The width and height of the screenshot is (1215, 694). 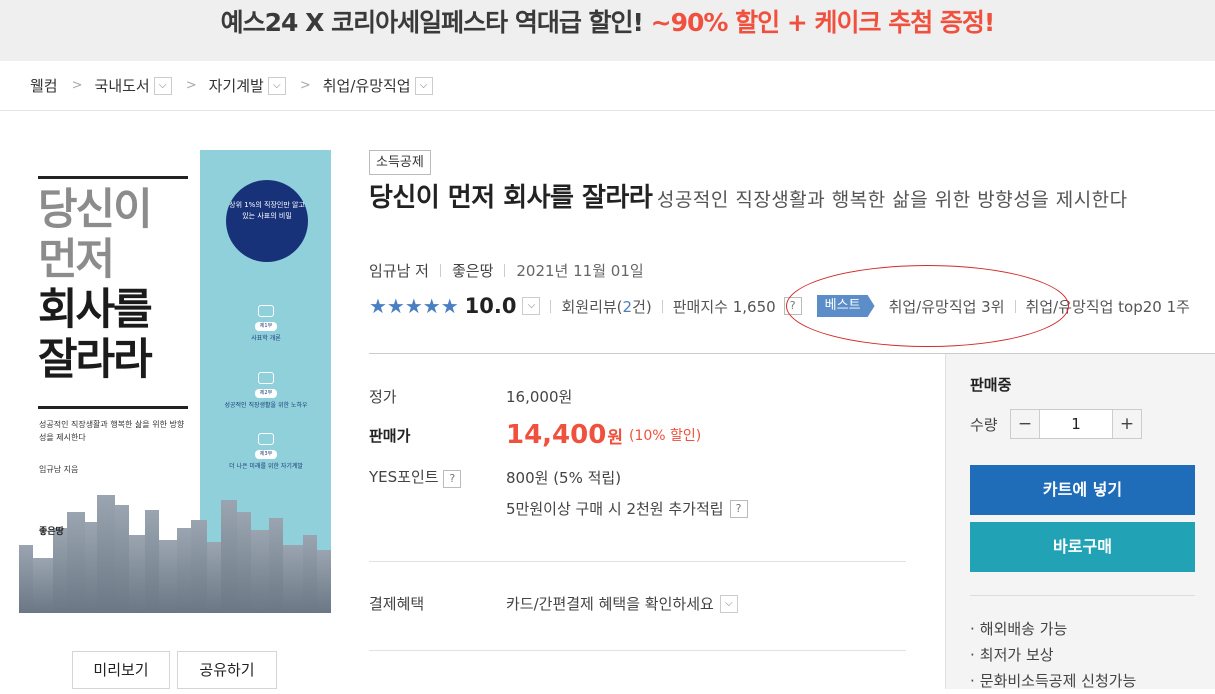 I want to click on list-item: 해외배송 가능, so click(x=1053, y=629).